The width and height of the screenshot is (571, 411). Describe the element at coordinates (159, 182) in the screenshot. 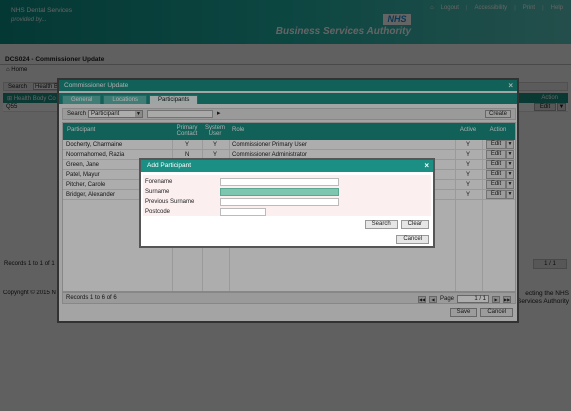

I see `forename-label: Forename` at that location.